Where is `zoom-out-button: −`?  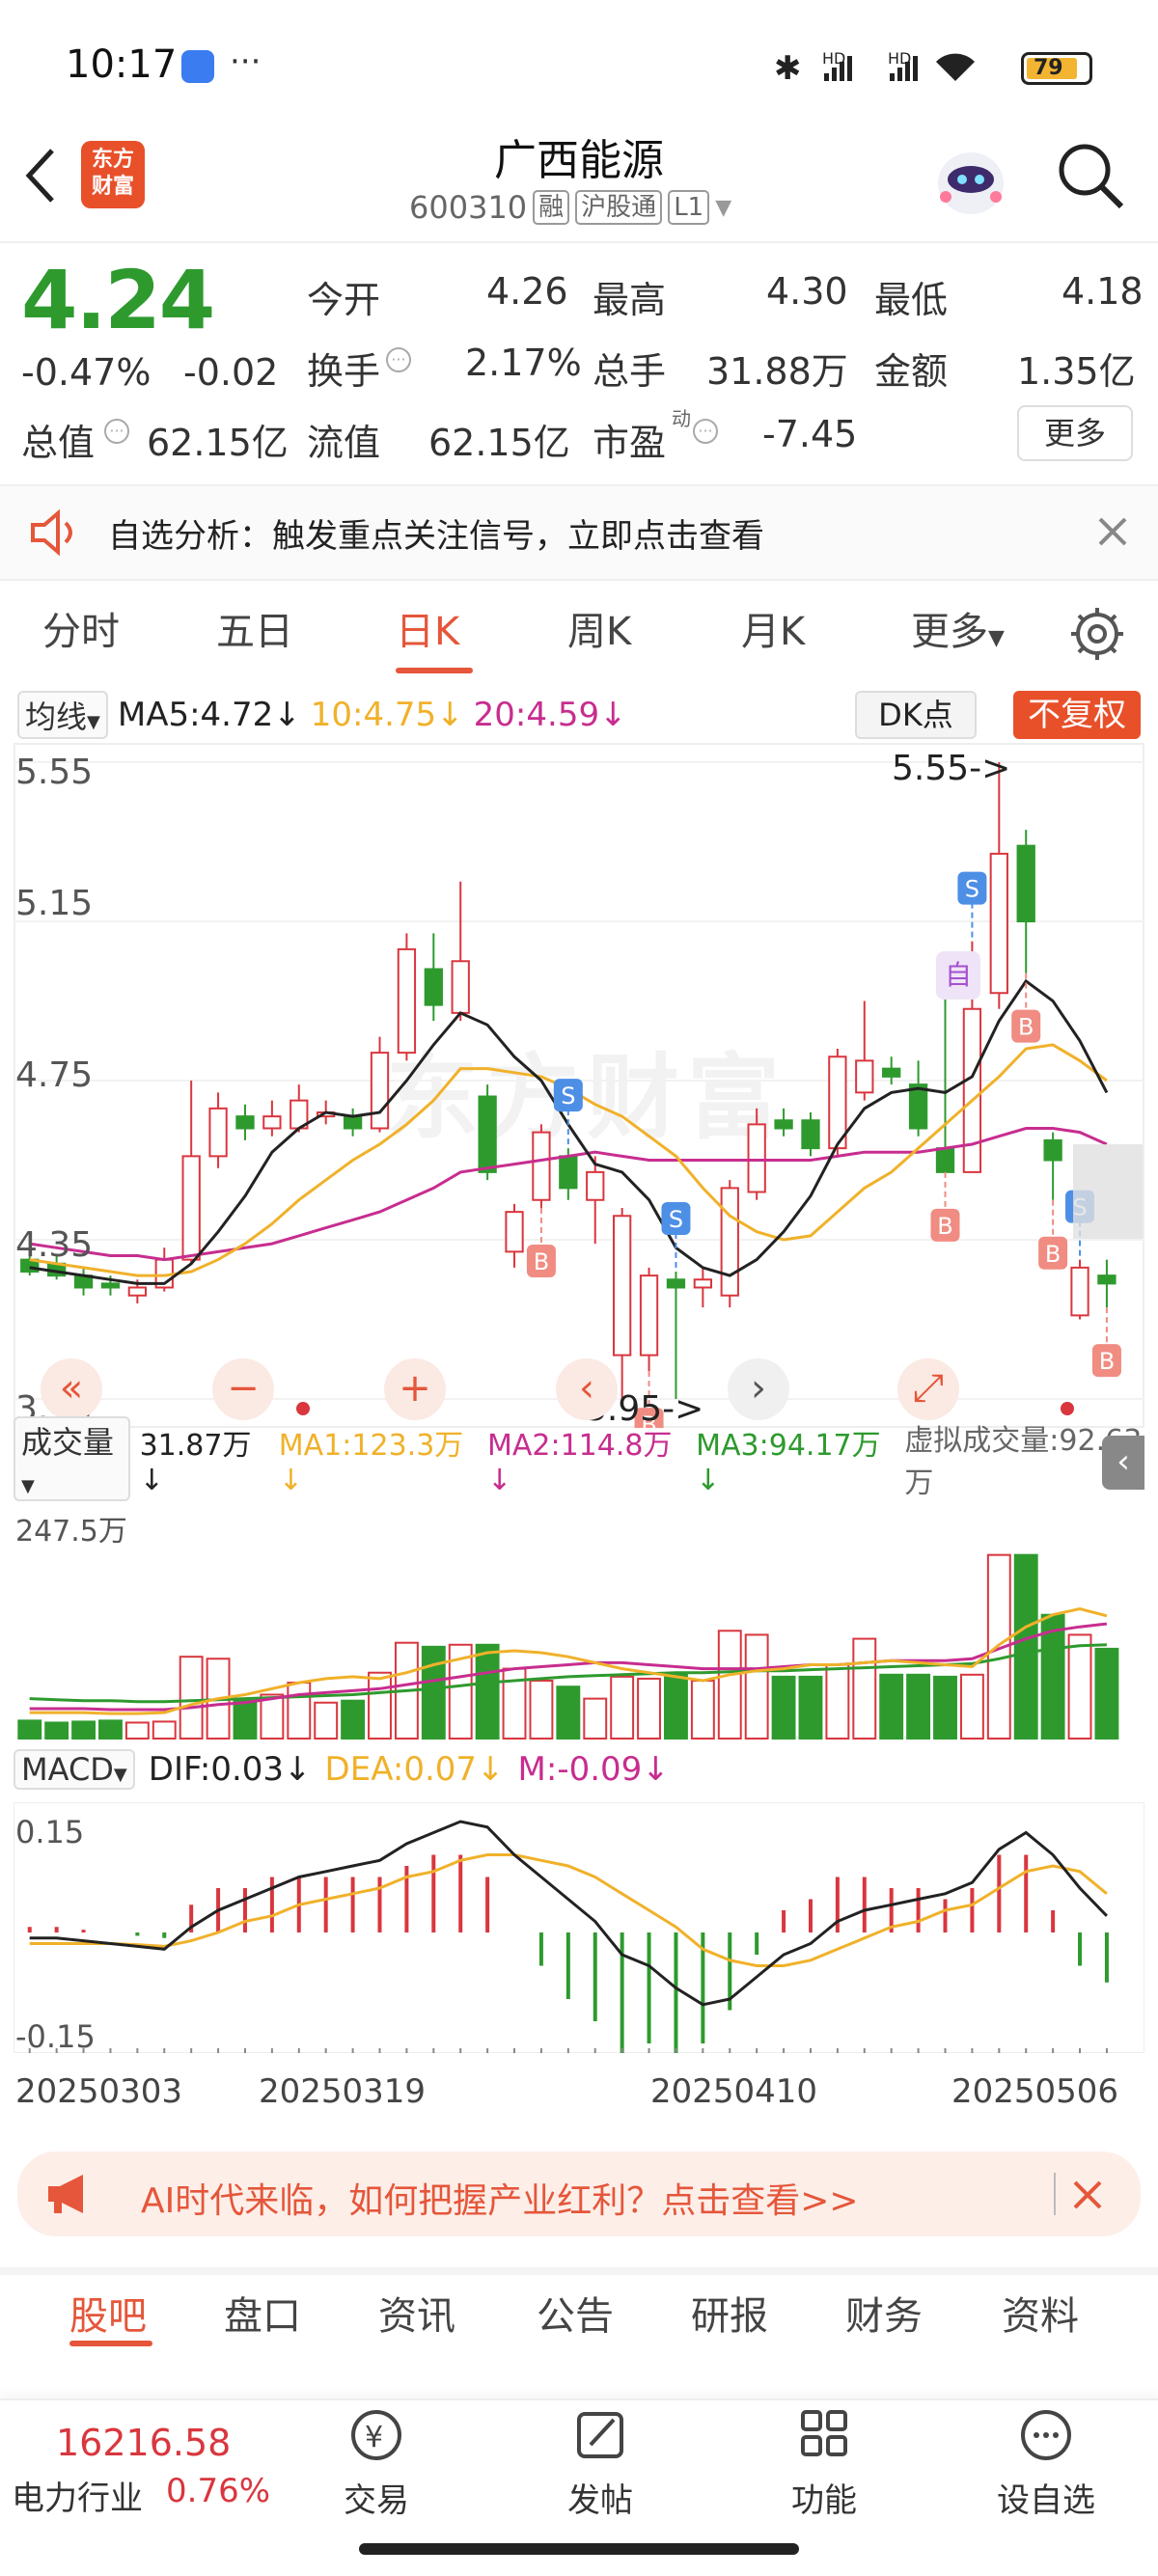
zoom-out-button: − is located at coordinates (243, 1389).